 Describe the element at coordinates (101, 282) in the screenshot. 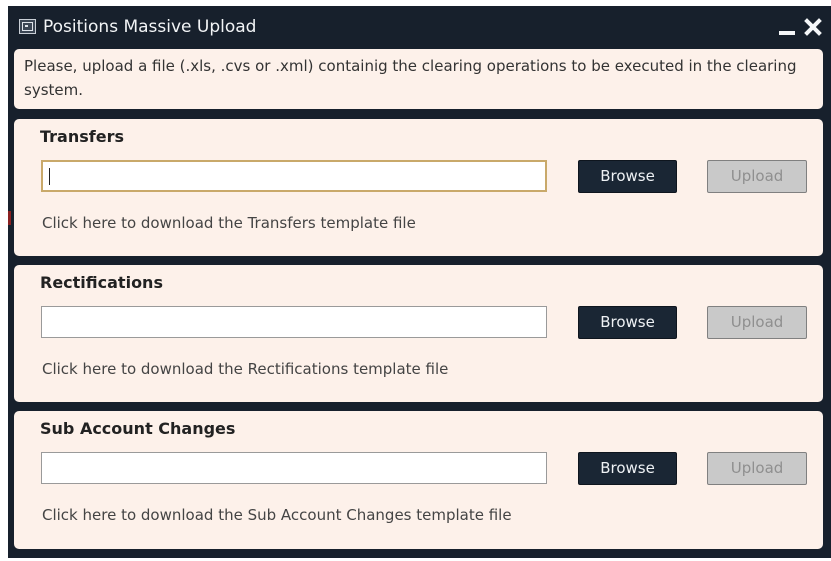

I see `section-title-rectifications: Rectifications` at that location.